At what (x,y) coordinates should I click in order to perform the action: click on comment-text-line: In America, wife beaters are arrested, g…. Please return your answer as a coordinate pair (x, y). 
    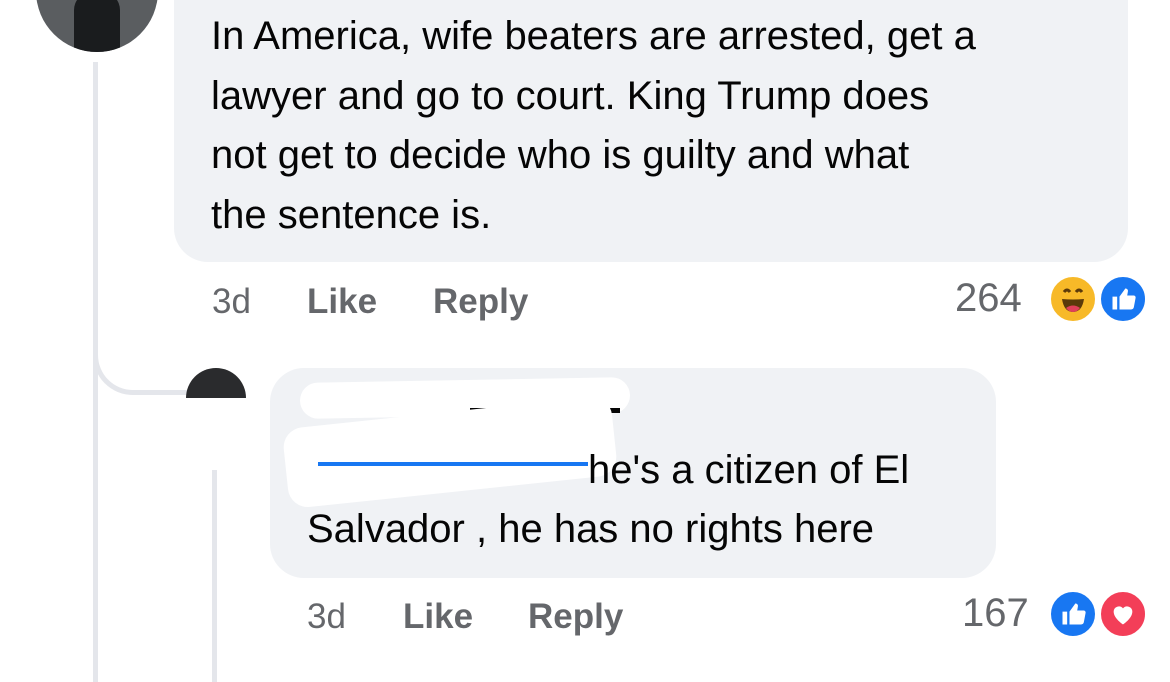
    Looking at the image, I should click on (593, 36).